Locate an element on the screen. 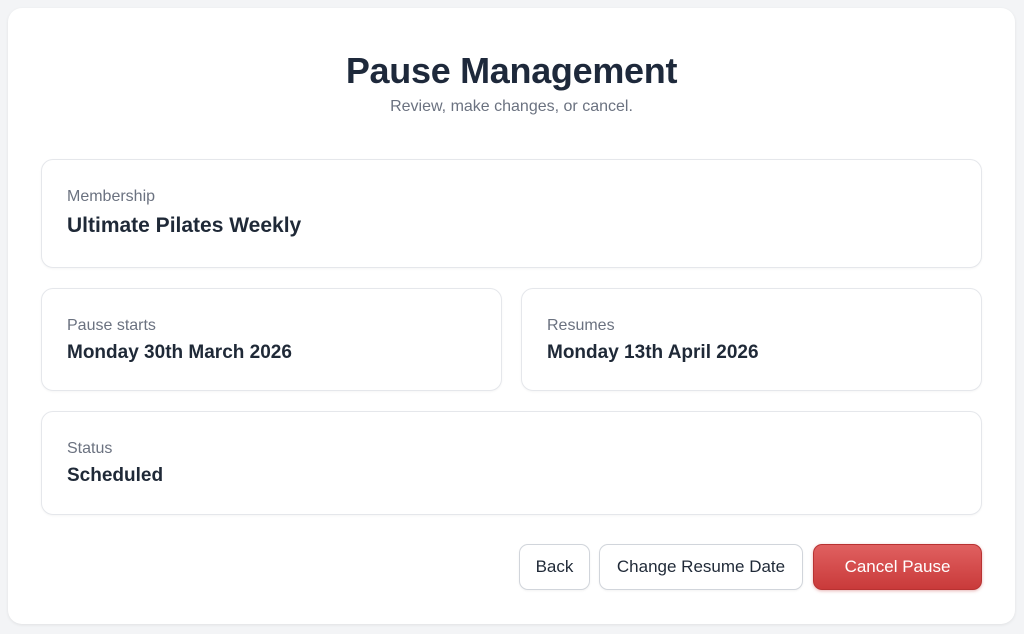 This screenshot has height=634, width=1024. resumes-value: Monday 13th April 2026 is located at coordinates (653, 352).